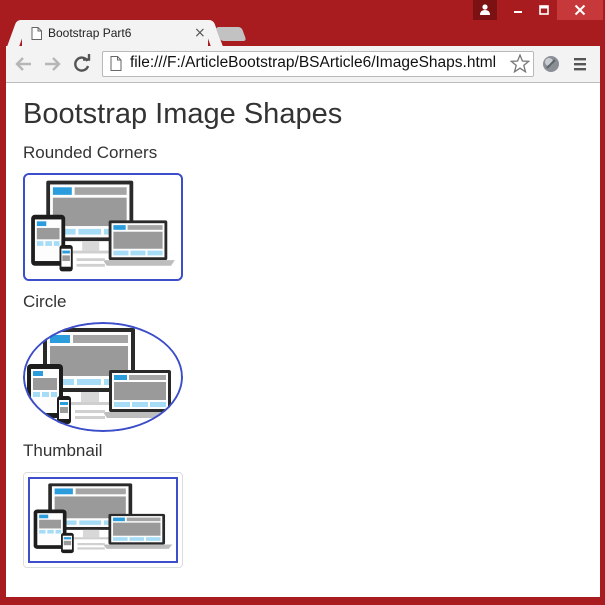  I want to click on section-heading-rounded: Rounded Corners, so click(90, 152).